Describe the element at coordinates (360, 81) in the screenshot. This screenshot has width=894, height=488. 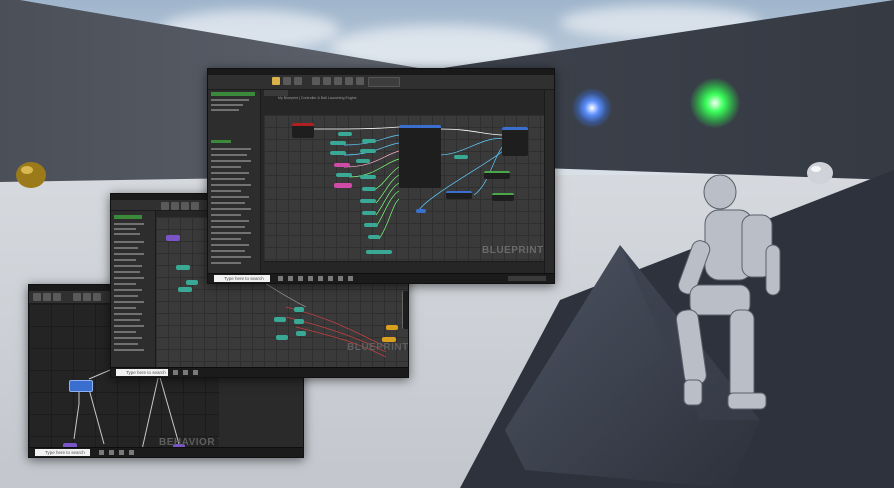
I see `play-button` at that location.